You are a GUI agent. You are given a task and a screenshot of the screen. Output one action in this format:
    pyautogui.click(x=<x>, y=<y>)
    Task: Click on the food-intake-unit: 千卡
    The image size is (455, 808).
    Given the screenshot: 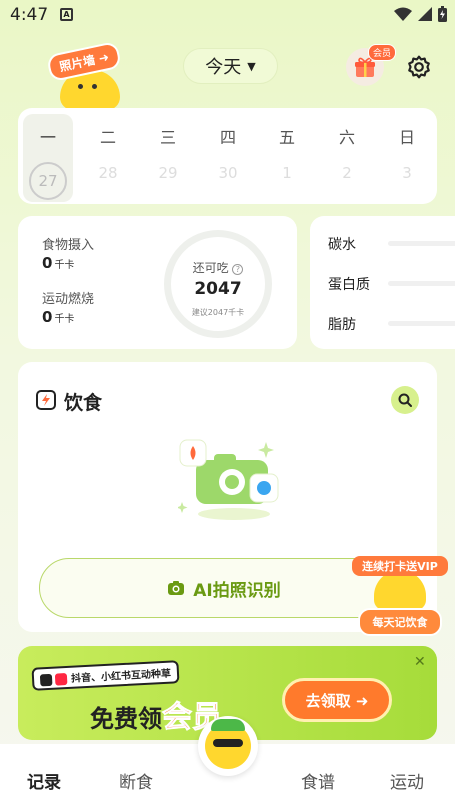 What is the action you would take?
    pyautogui.click(x=64, y=265)
    